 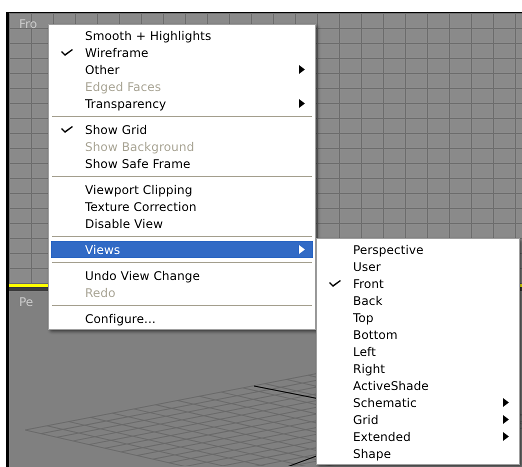 I want to click on menu-item: Extended, so click(x=418, y=436).